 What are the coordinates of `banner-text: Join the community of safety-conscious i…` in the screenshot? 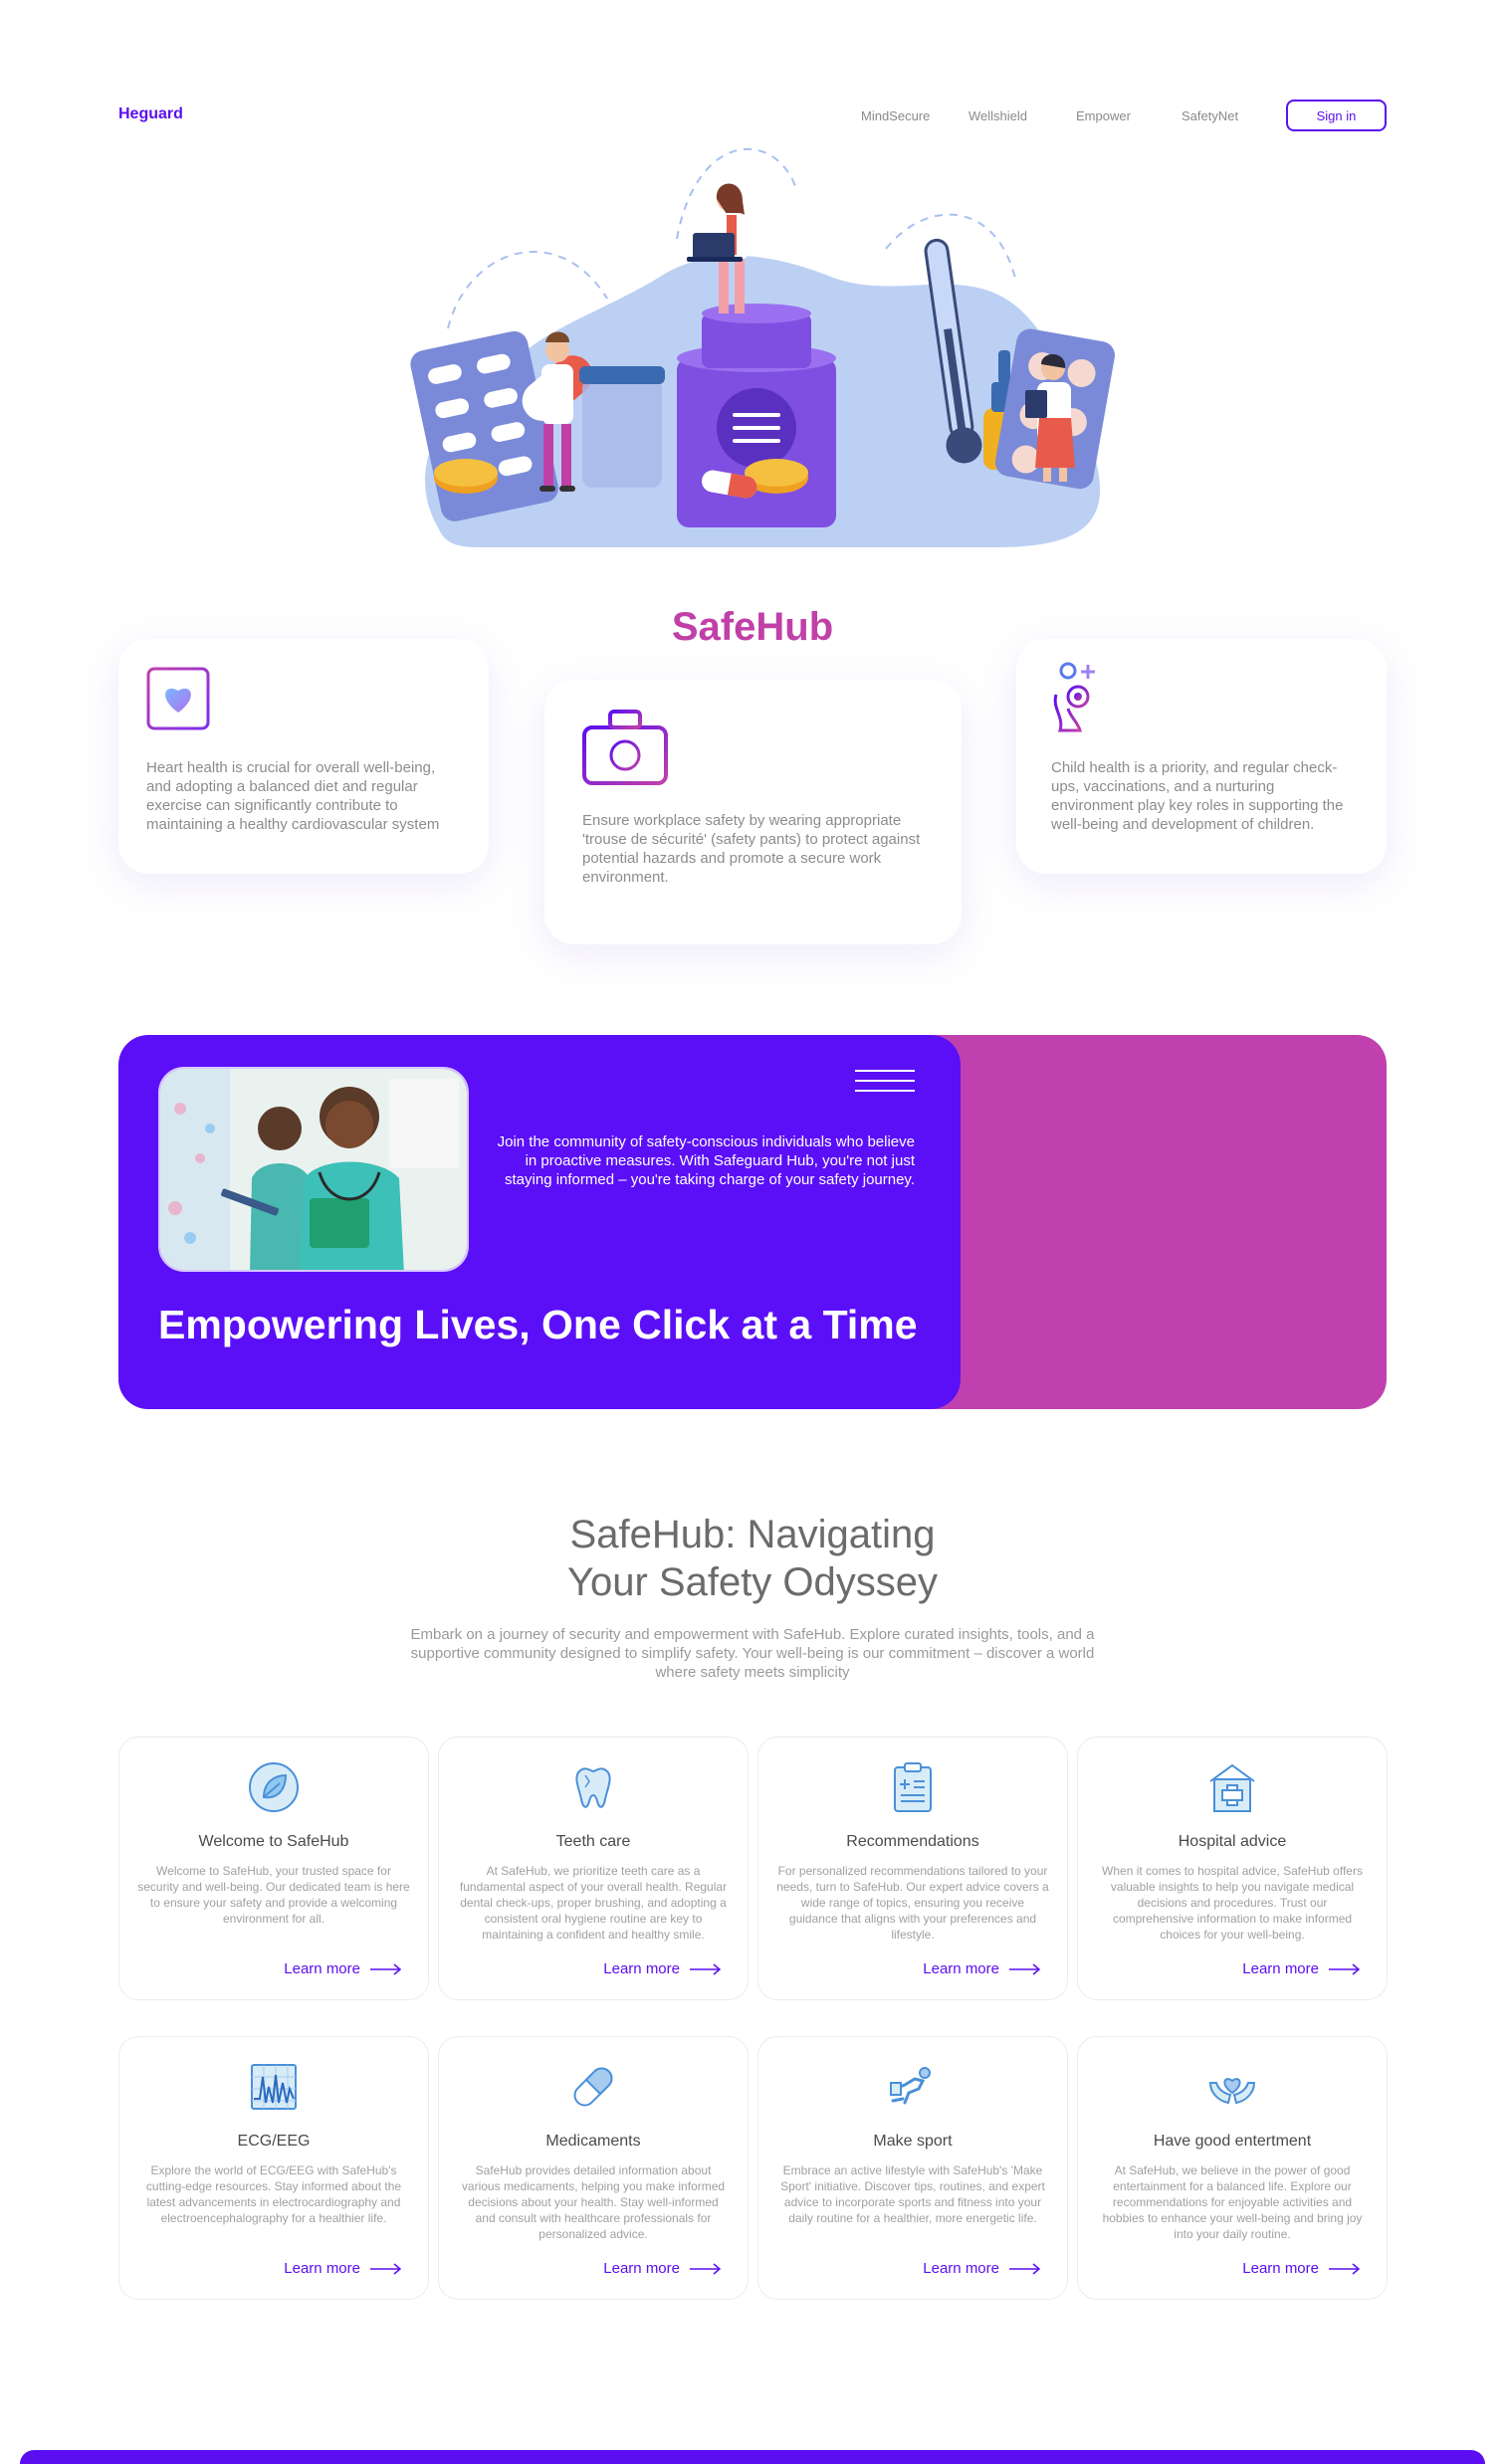 It's located at (706, 1160).